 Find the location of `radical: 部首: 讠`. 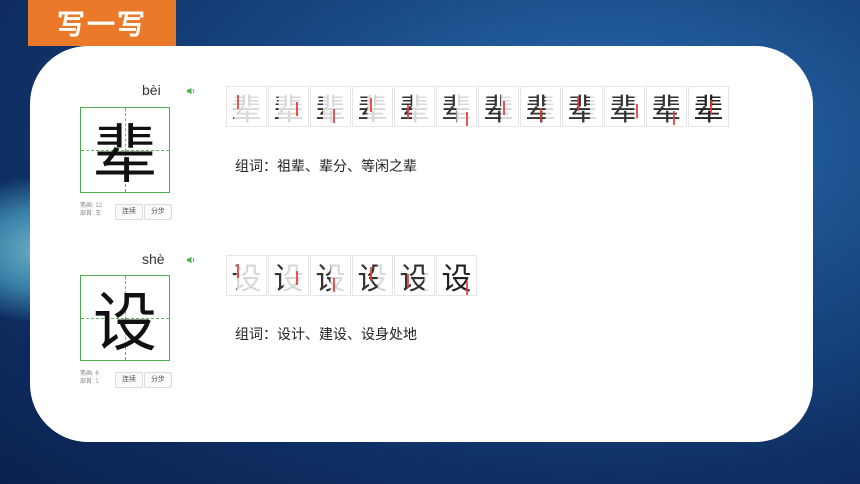

radical: 部首: 讠 is located at coordinates (91, 382).